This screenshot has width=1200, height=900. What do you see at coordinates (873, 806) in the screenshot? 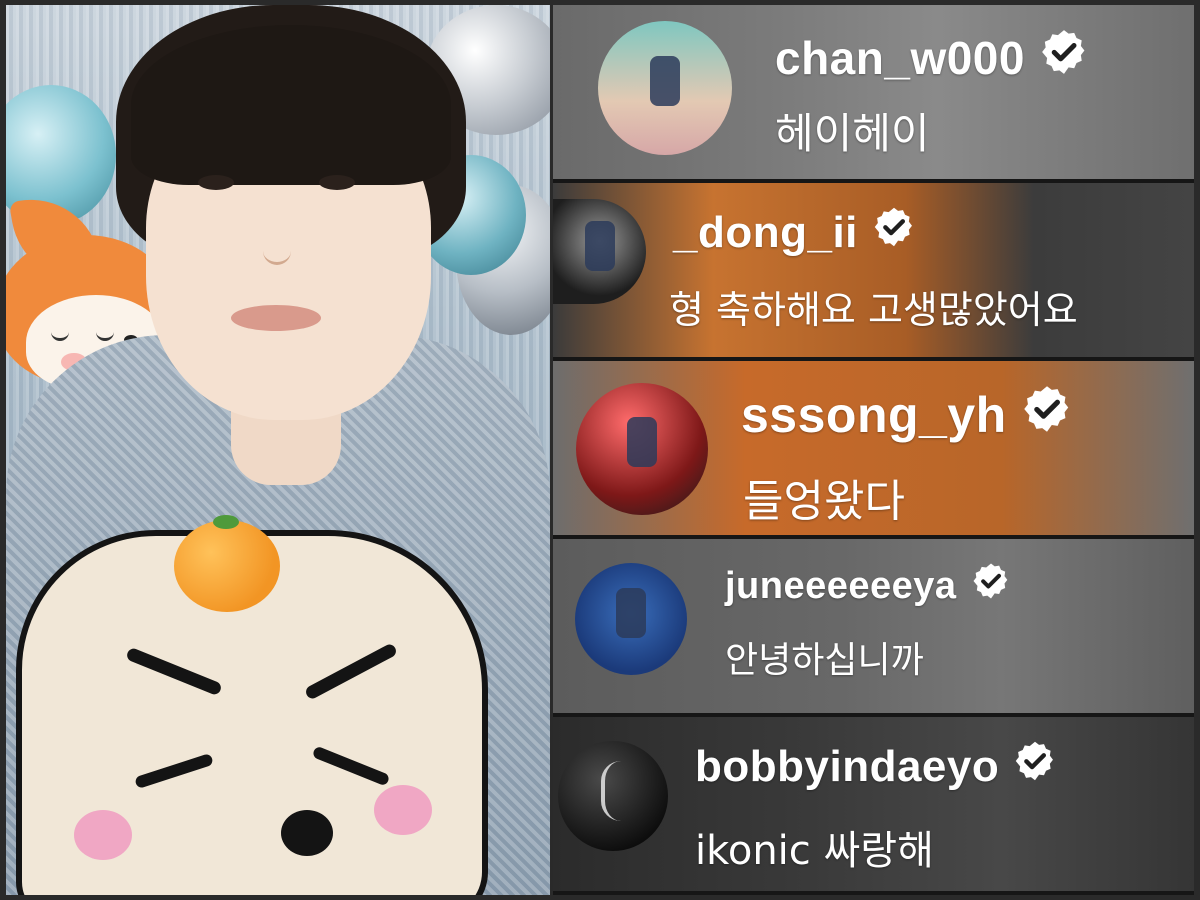
I see `comment-row: bobbyindaeyo ikonic 싸랑해` at bounding box center [873, 806].